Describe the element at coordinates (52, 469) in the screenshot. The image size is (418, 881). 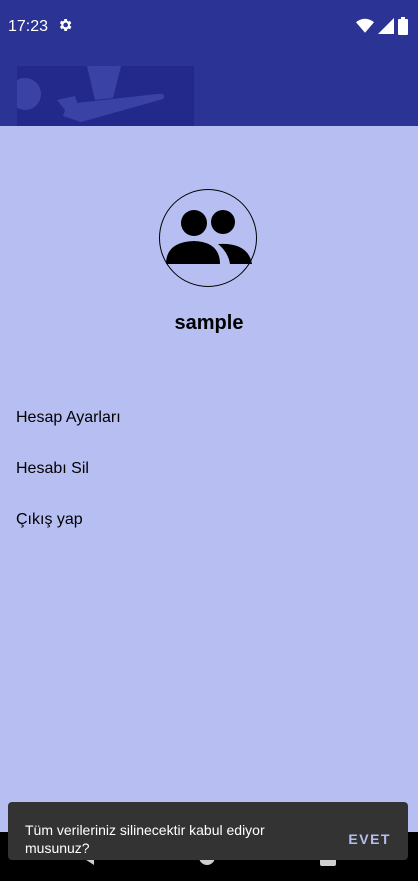
I see `delete-account-item: Hesabı Sil` at that location.